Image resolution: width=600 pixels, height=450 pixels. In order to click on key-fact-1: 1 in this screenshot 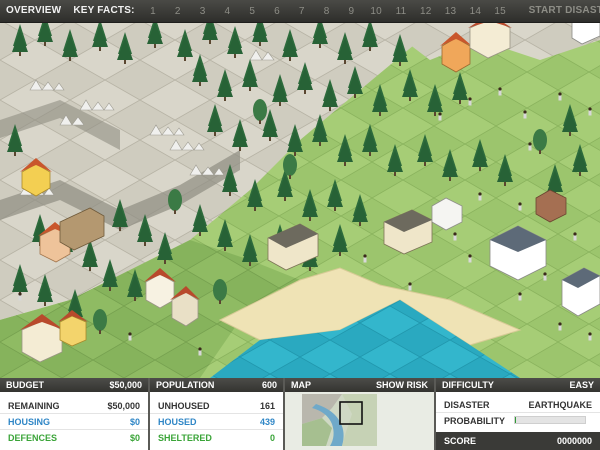, I will do `click(153, 11)`.